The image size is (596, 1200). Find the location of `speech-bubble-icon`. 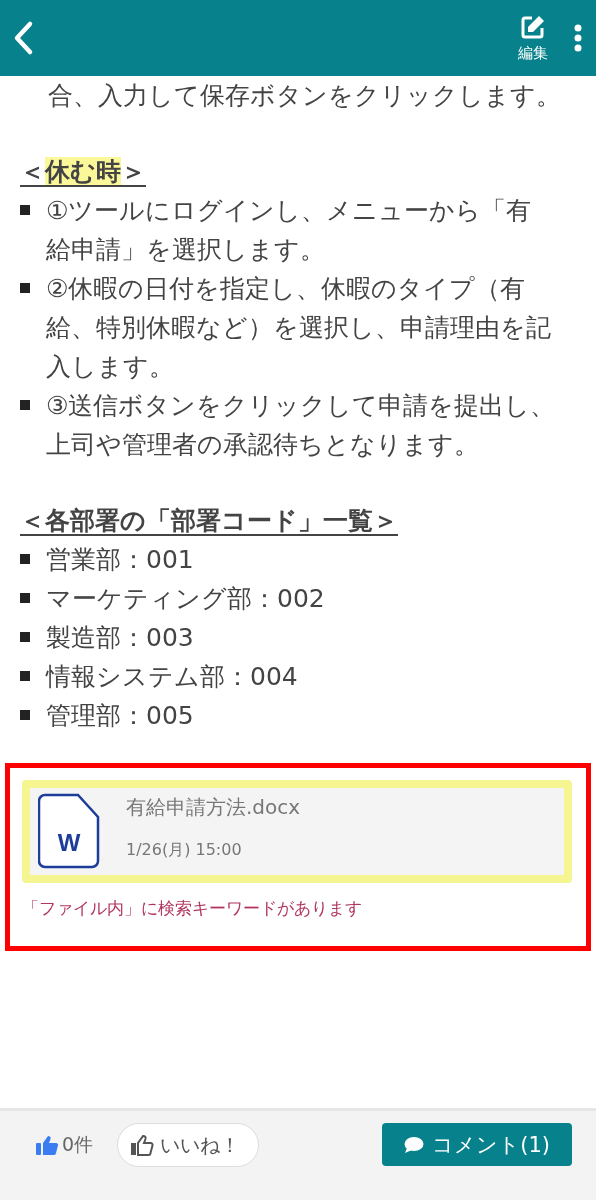

speech-bubble-icon is located at coordinates (414, 1144).